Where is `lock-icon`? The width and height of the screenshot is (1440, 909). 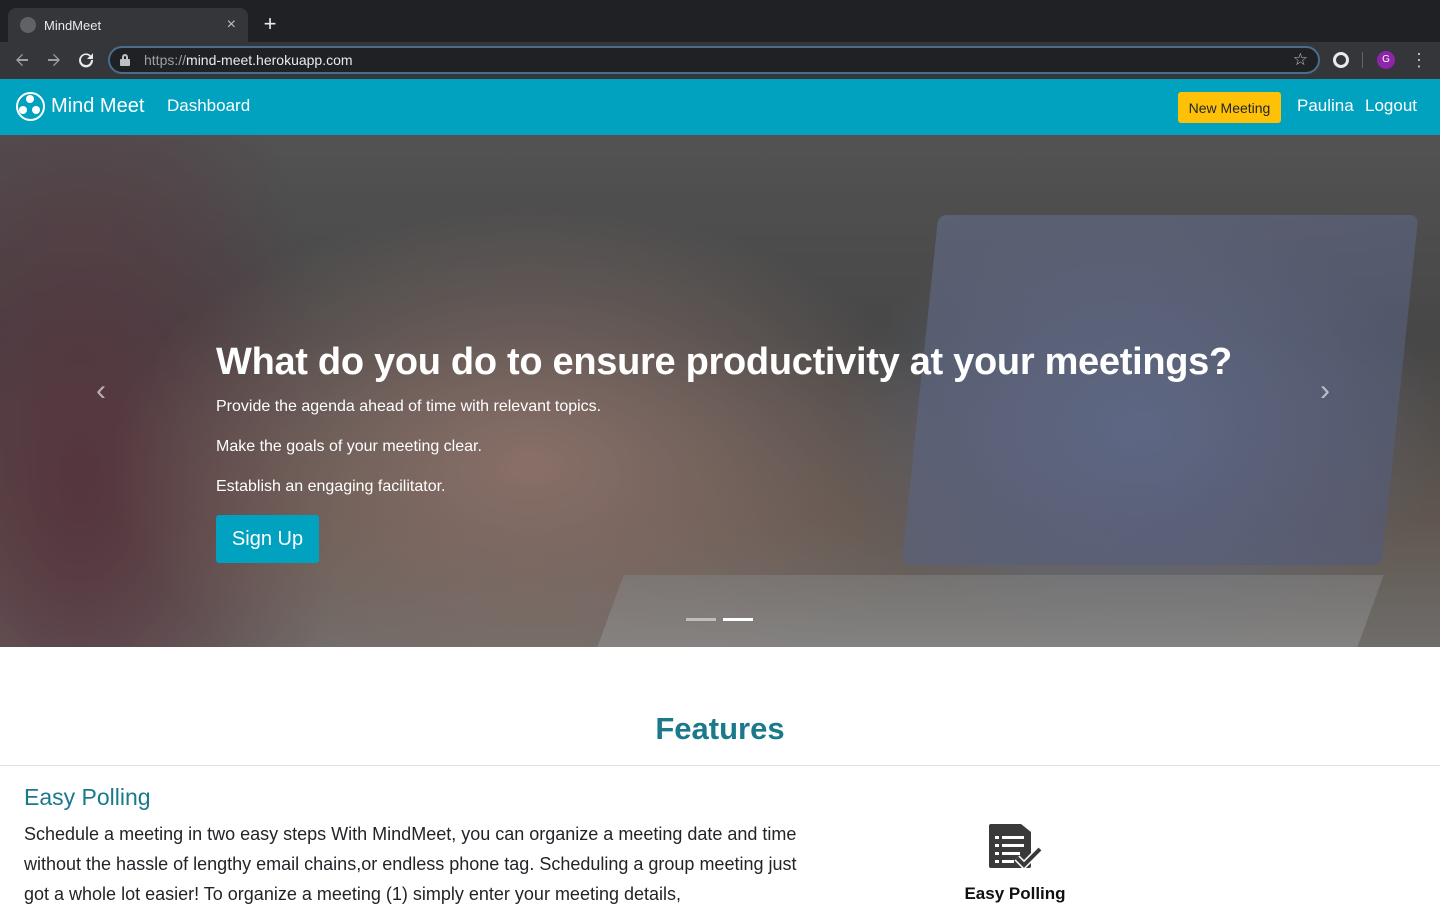 lock-icon is located at coordinates (125, 60).